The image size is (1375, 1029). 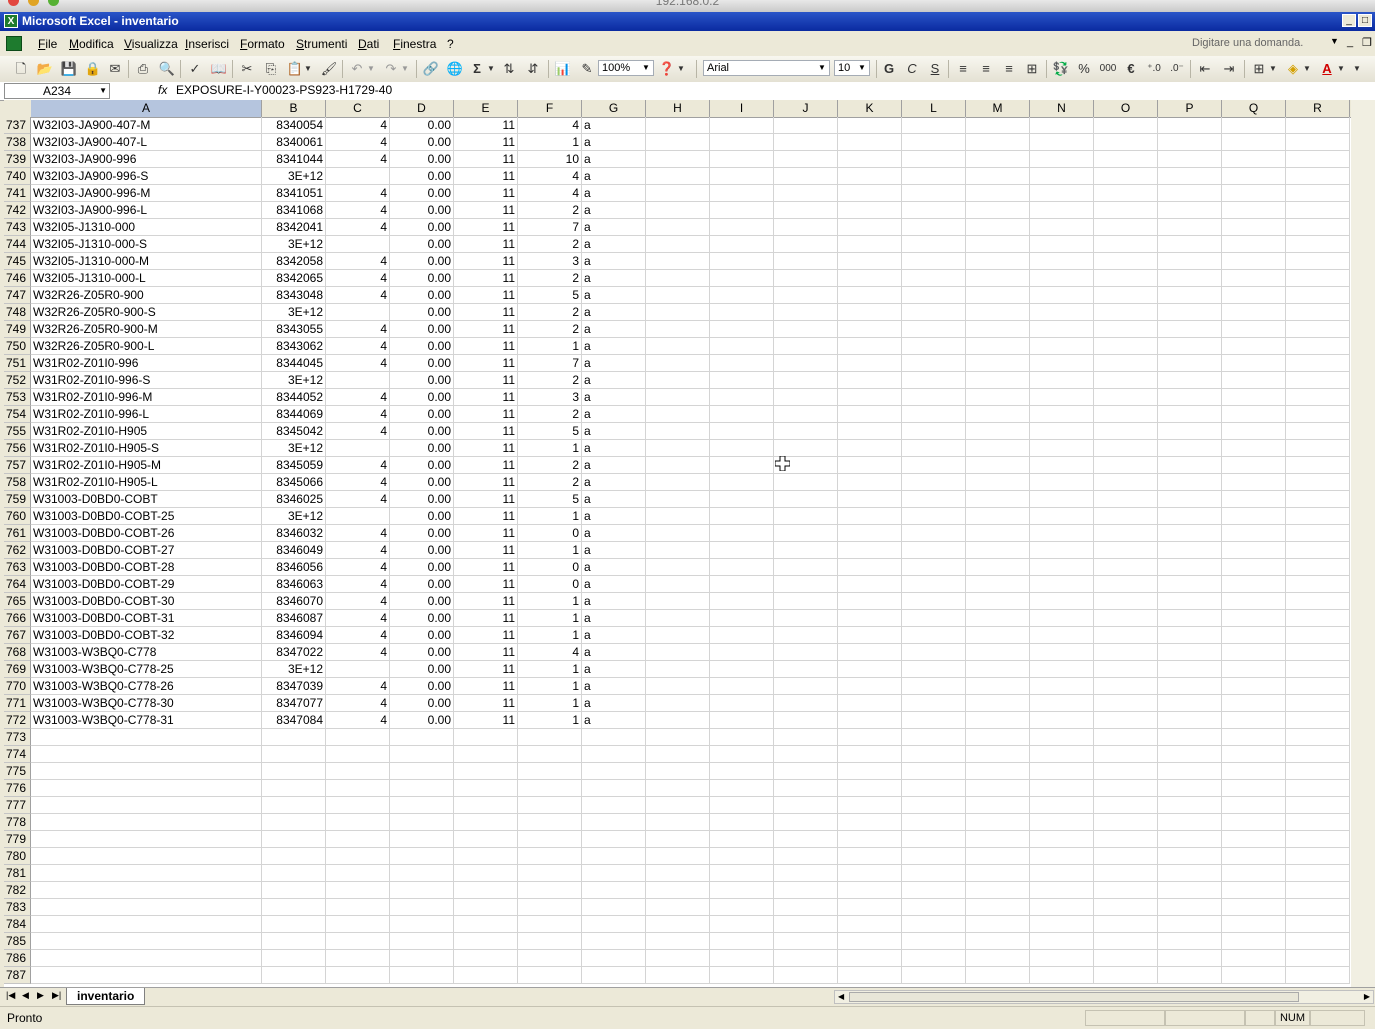 What do you see at coordinates (17, 465) in the screenshot?
I see `row-header: 757` at bounding box center [17, 465].